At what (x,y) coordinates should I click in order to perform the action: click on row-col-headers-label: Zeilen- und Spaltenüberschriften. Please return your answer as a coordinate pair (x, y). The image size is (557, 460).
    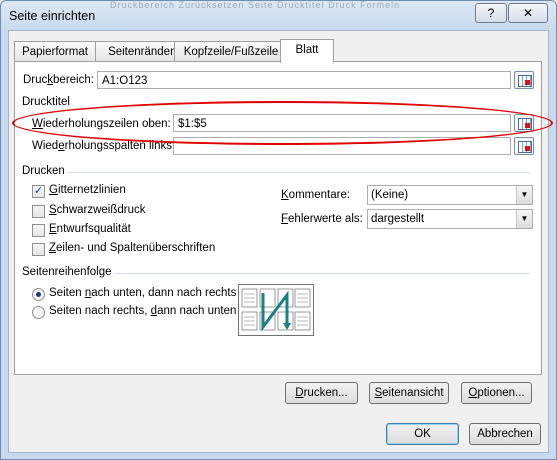
    Looking at the image, I should click on (132, 248).